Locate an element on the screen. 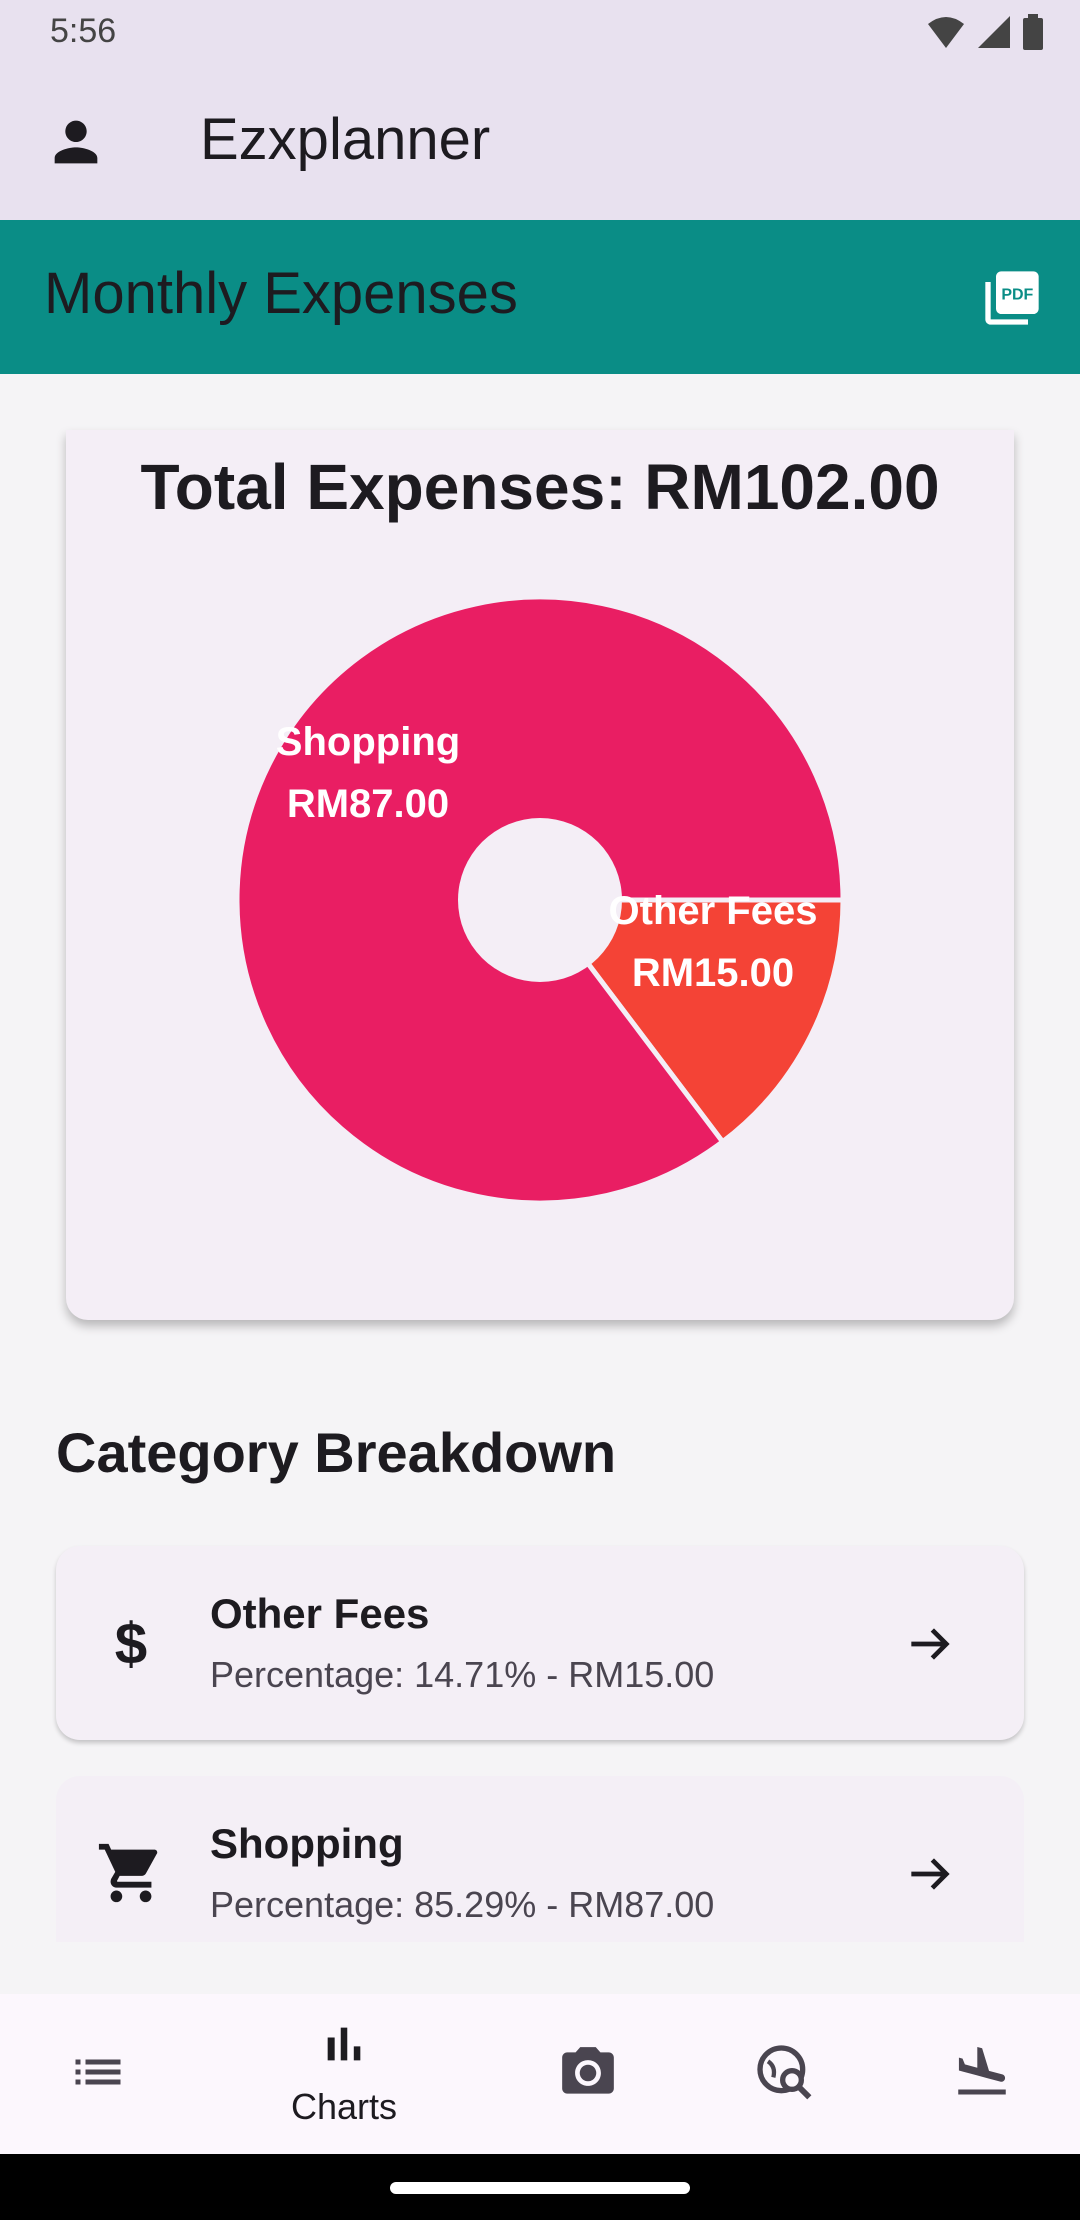  donut-hole is located at coordinates (540, 900).